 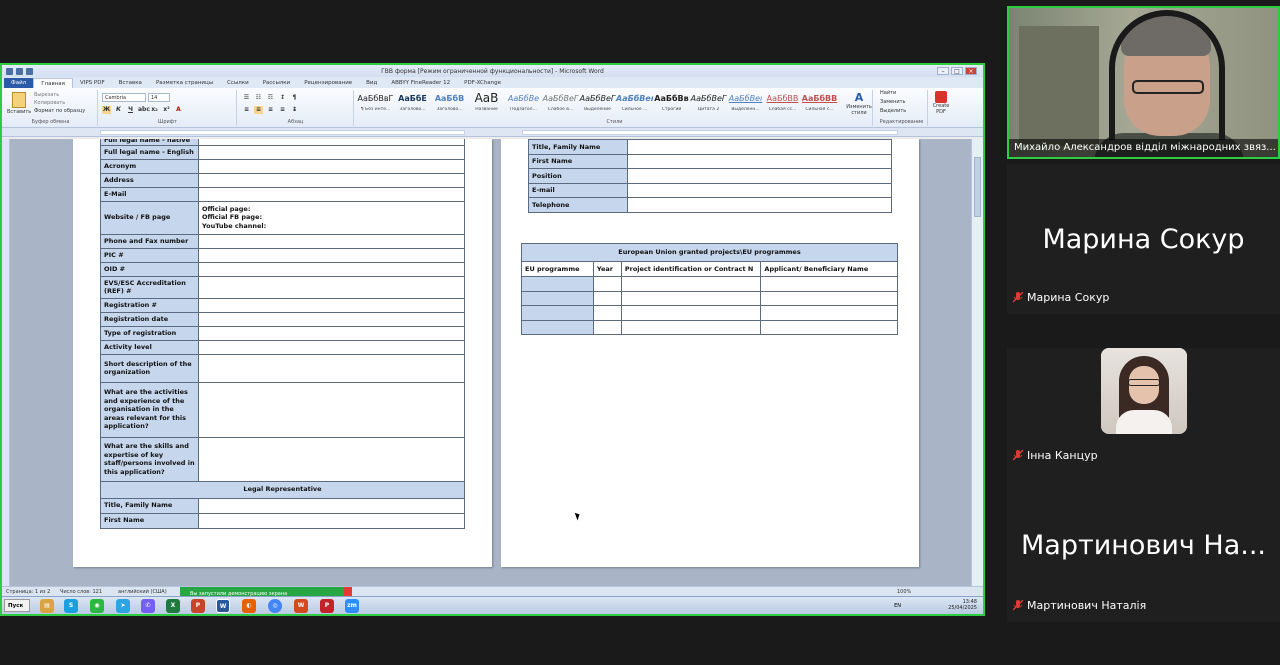 What do you see at coordinates (897, 606) in the screenshot?
I see `keyboard-language: EN` at bounding box center [897, 606].